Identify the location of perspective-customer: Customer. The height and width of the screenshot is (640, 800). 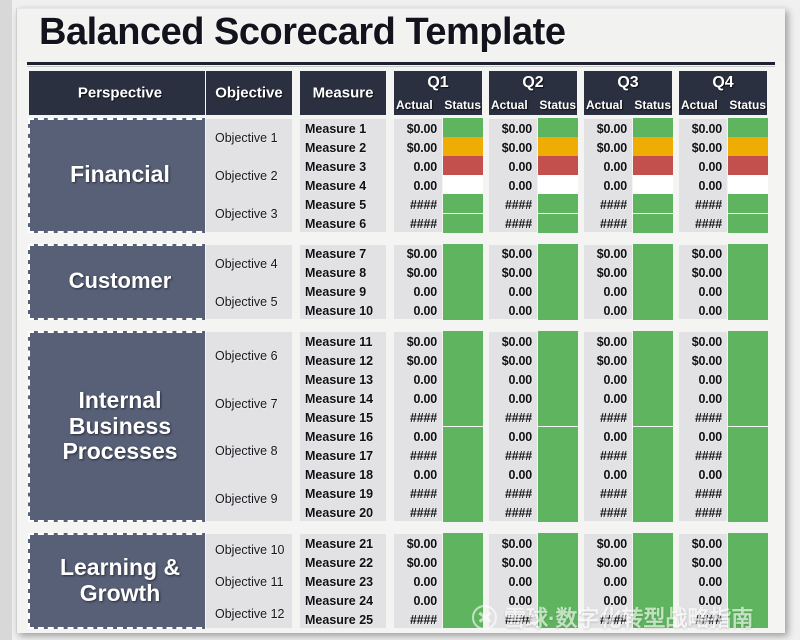
(120, 281).